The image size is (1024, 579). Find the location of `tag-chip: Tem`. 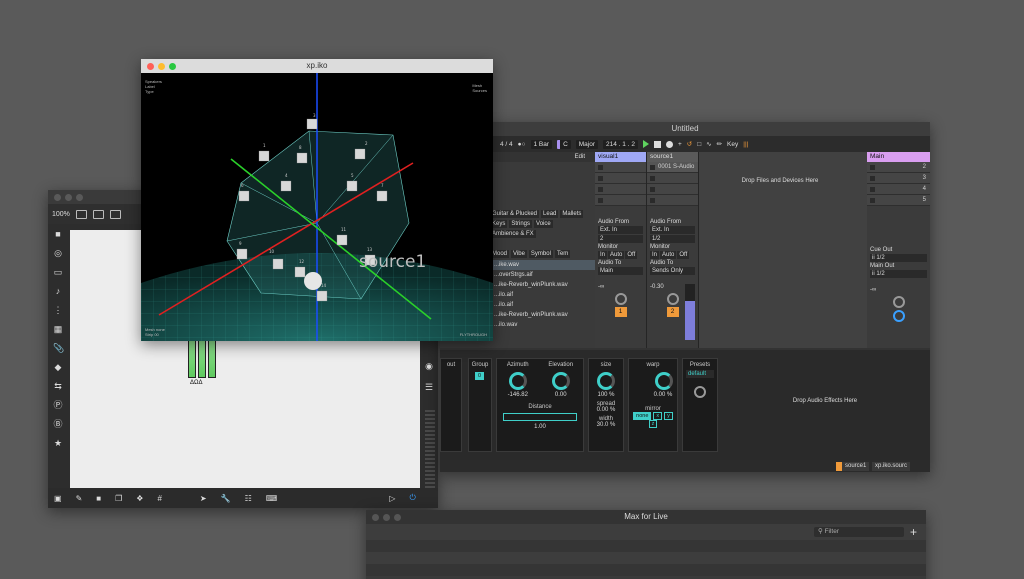

tag-chip: Tem is located at coordinates (562, 254).